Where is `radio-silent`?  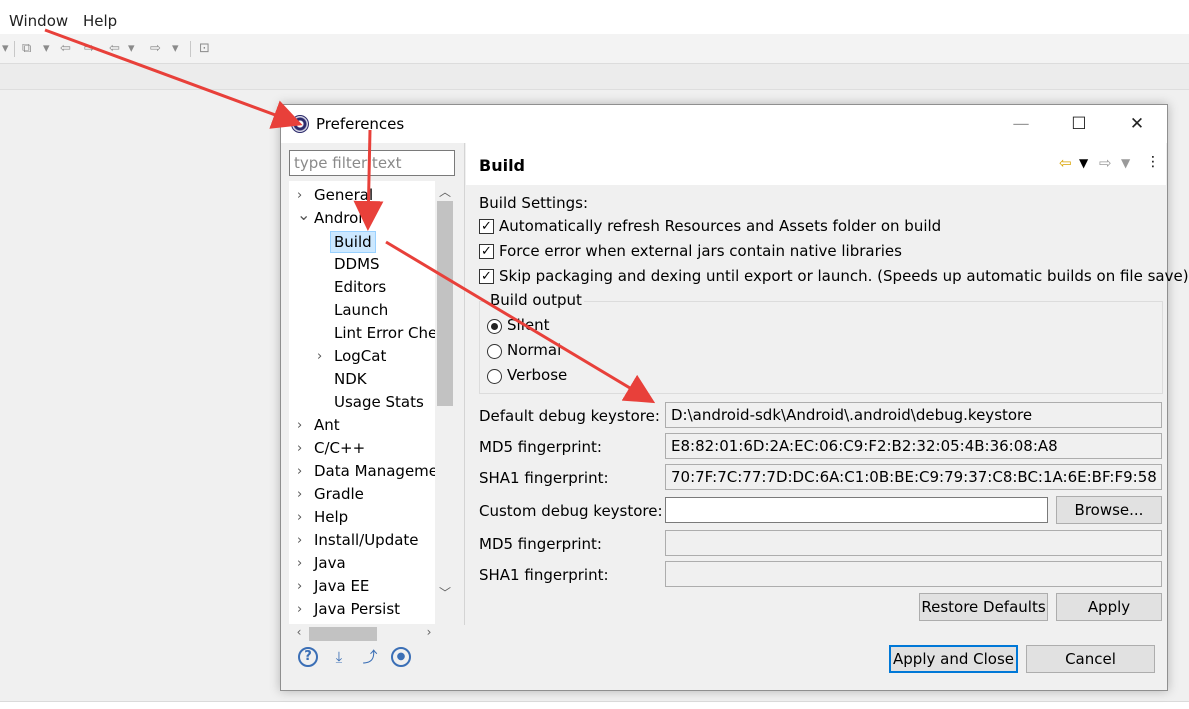 radio-silent is located at coordinates (494, 326).